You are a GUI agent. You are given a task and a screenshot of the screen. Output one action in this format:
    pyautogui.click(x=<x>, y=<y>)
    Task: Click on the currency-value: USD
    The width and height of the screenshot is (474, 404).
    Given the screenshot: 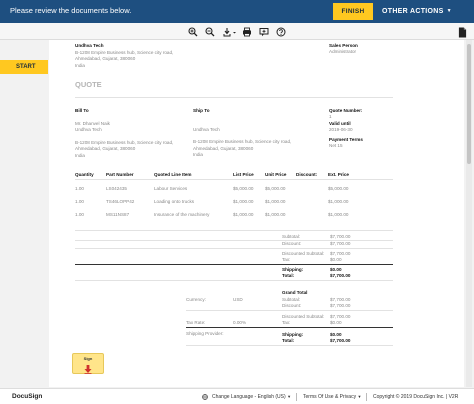 What is the action you would take?
    pyautogui.click(x=238, y=299)
    